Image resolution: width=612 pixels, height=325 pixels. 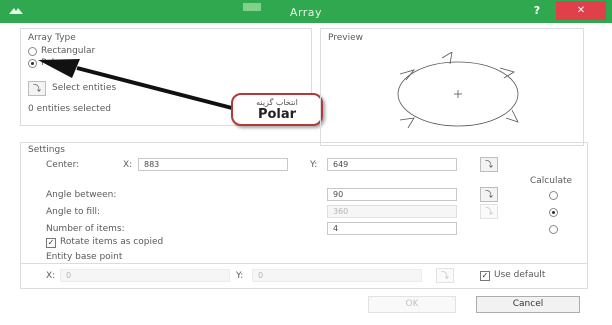 What do you see at coordinates (392, 211) in the screenshot?
I see `angle-to-fill-field: 360` at bounding box center [392, 211].